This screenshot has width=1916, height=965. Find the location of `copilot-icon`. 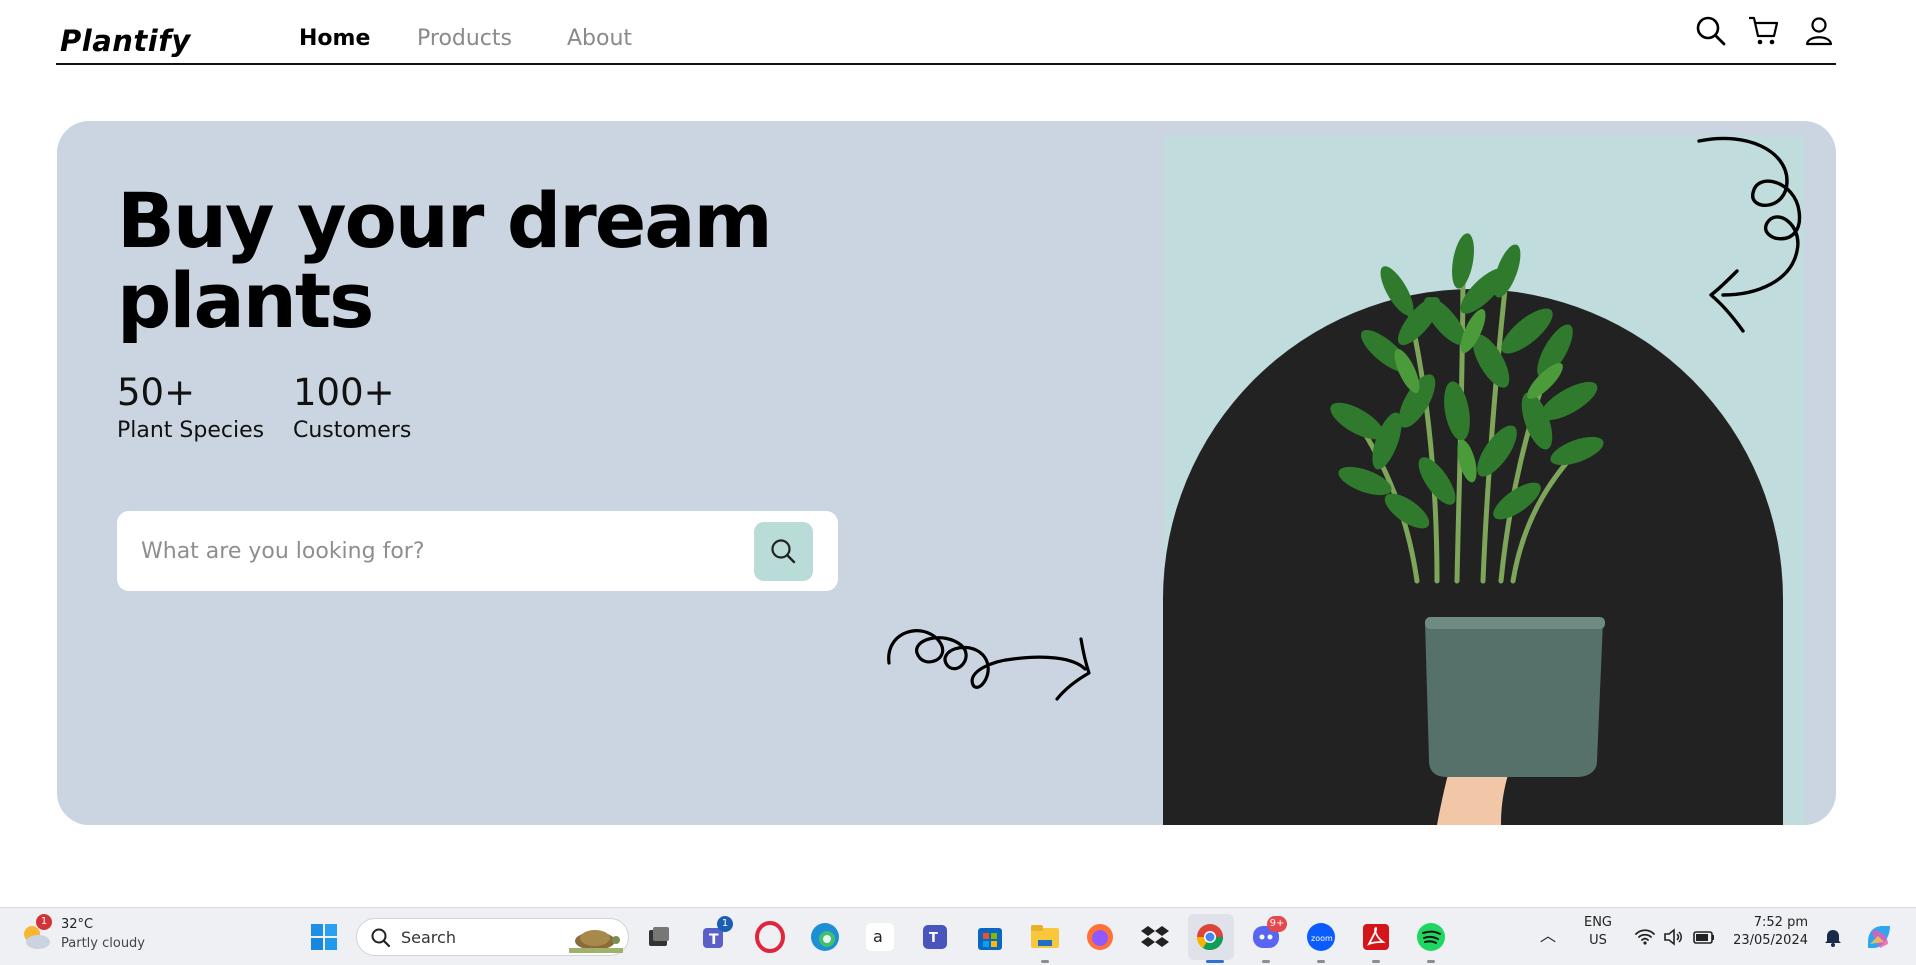

copilot-icon is located at coordinates (1879, 937).